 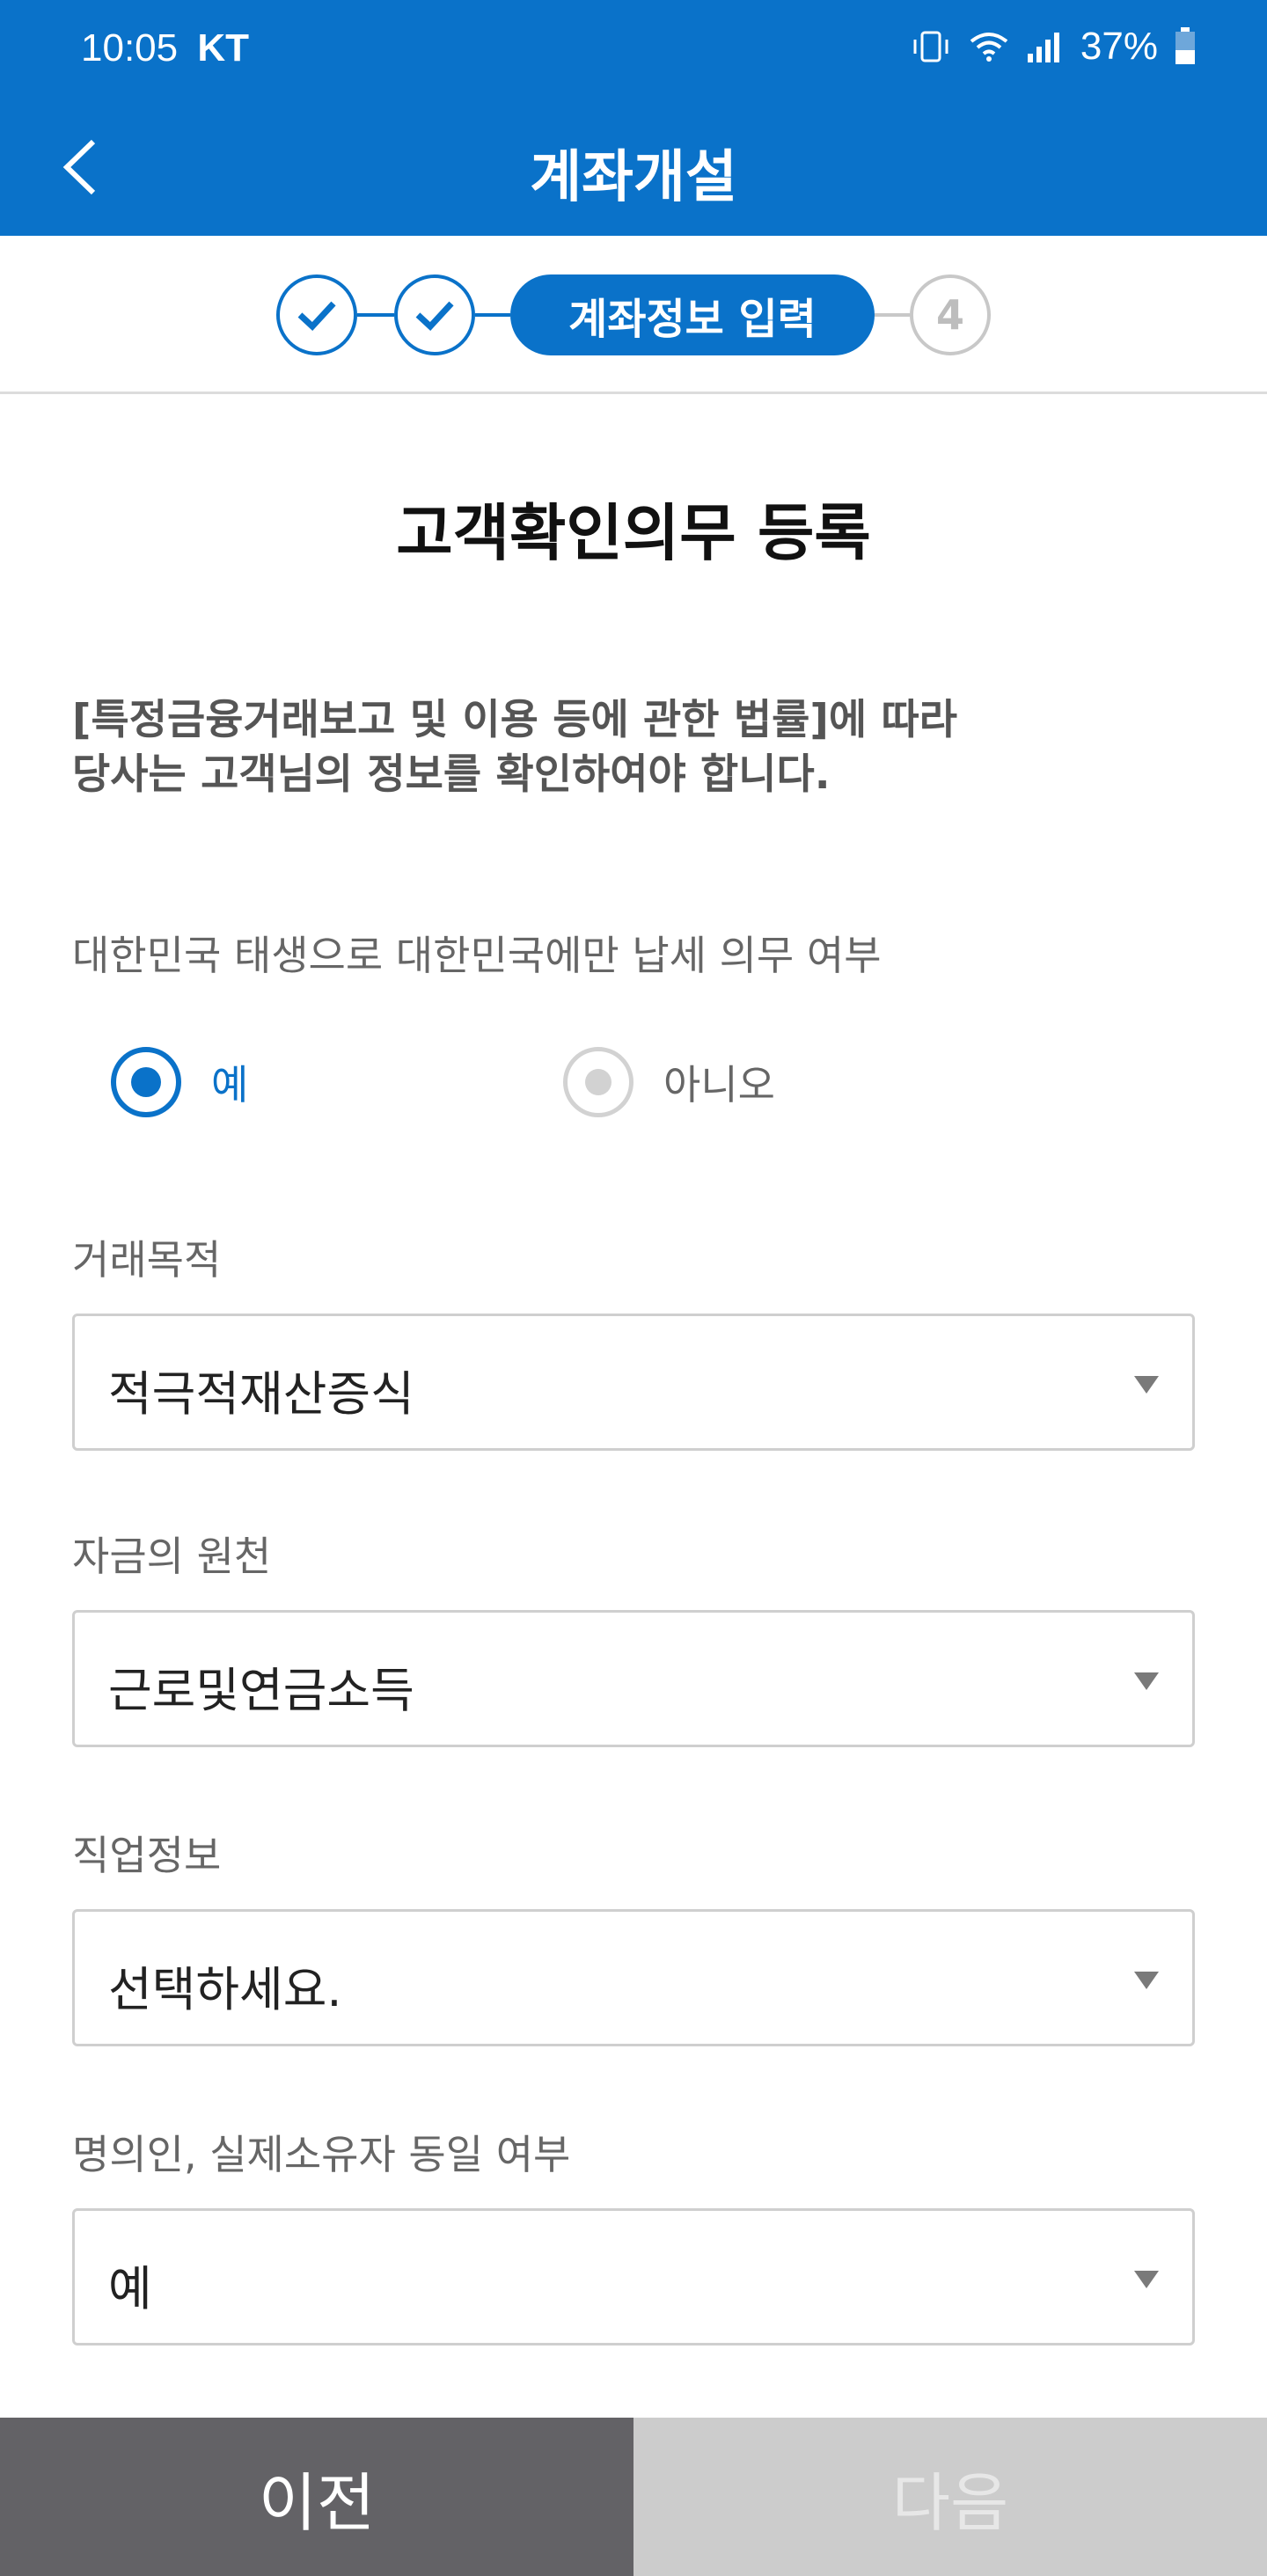 I want to click on wifi-icon, so click(x=989, y=47).